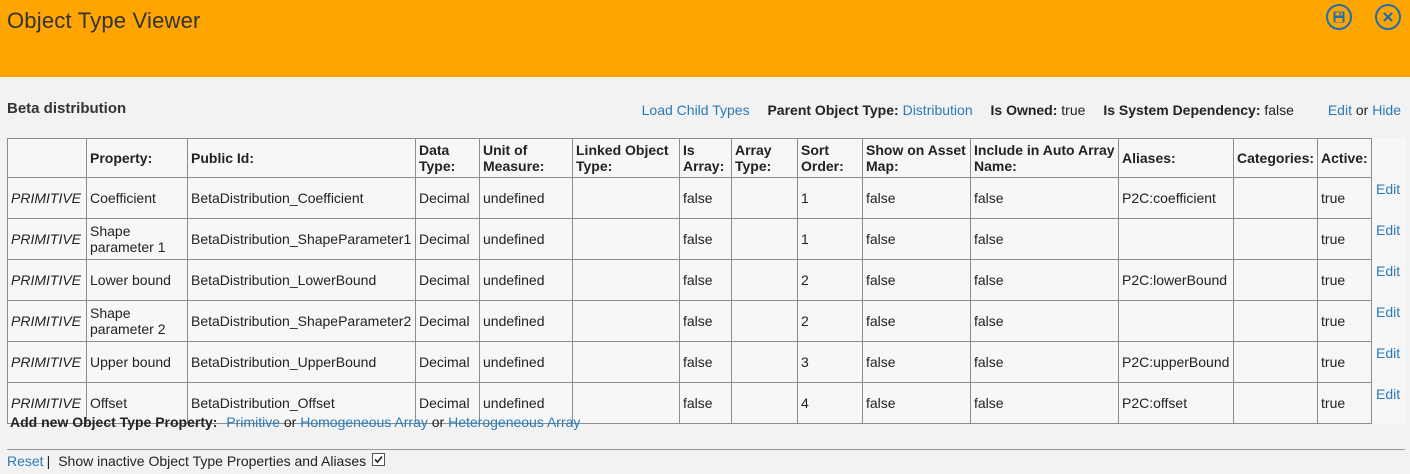 The width and height of the screenshot is (1410, 474). I want to click on cell-public-id: BetaDistribution_LowerBound, so click(301, 280).